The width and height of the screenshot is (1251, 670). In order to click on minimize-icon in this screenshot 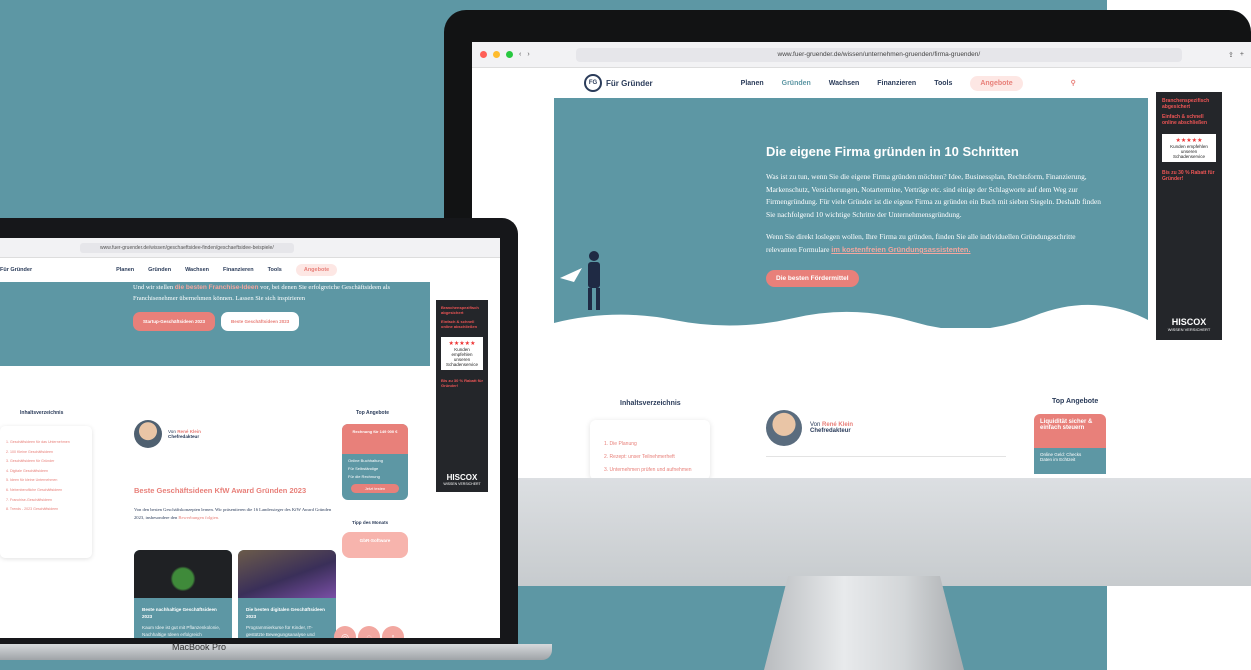, I will do `click(496, 54)`.